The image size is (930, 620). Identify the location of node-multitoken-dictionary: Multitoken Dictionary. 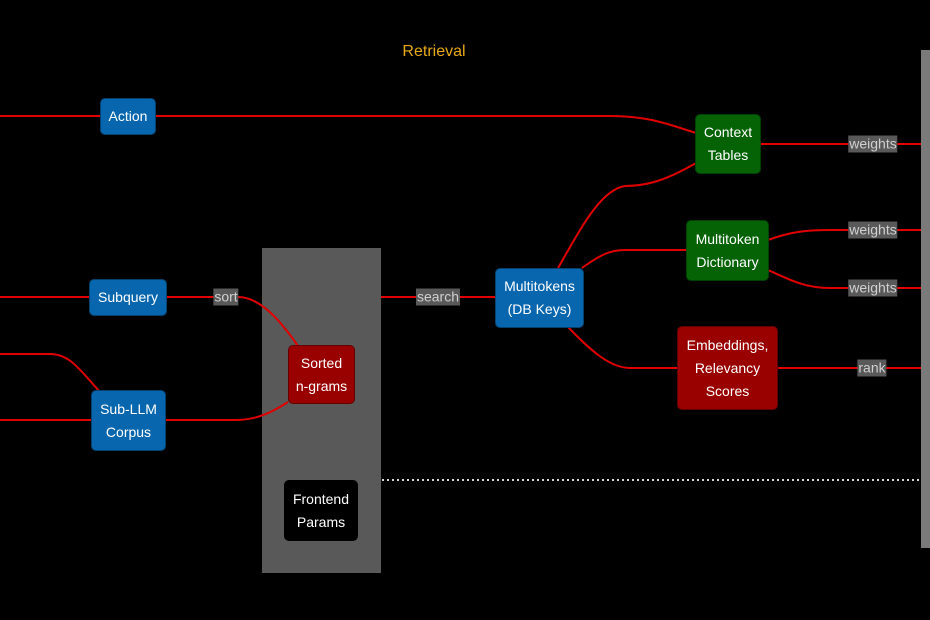
(727, 250).